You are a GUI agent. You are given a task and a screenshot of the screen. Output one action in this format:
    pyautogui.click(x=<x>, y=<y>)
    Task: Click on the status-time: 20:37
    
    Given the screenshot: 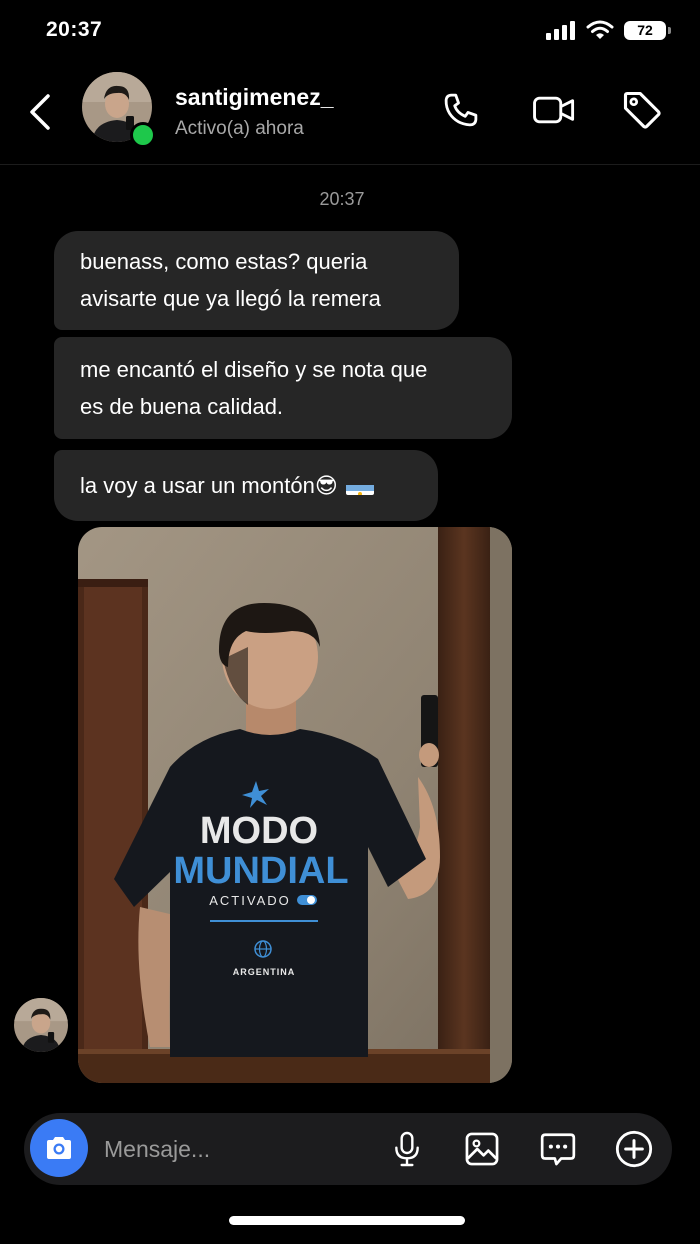 What is the action you would take?
    pyautogui.click(x=74, y=29)
    